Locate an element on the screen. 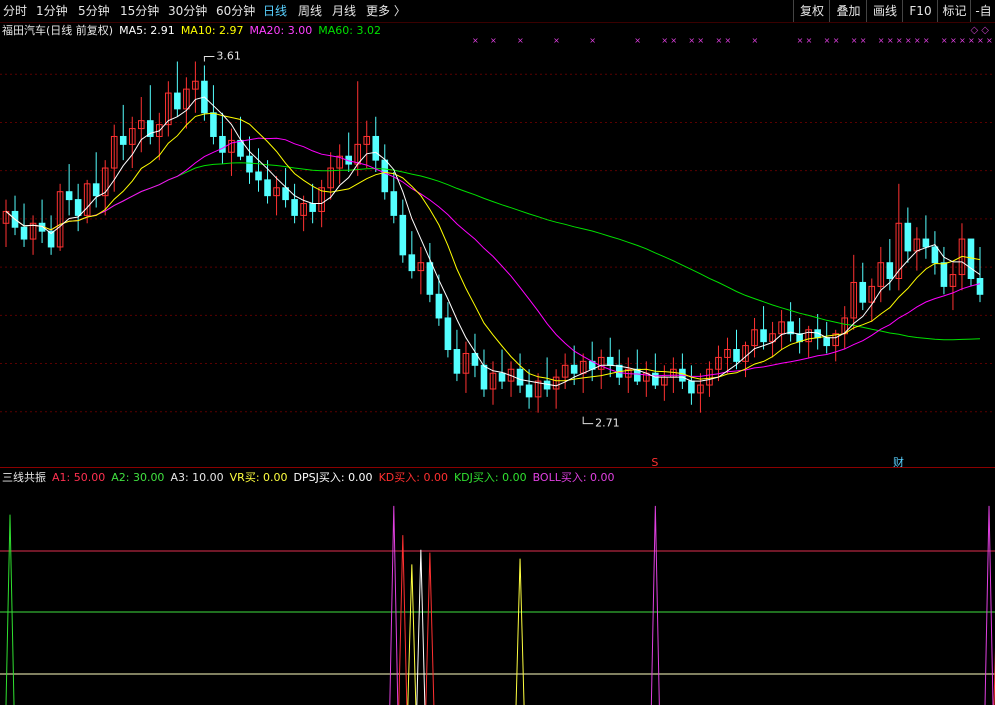  period-tab-8: 月线 is located at coordinates (344, 11).